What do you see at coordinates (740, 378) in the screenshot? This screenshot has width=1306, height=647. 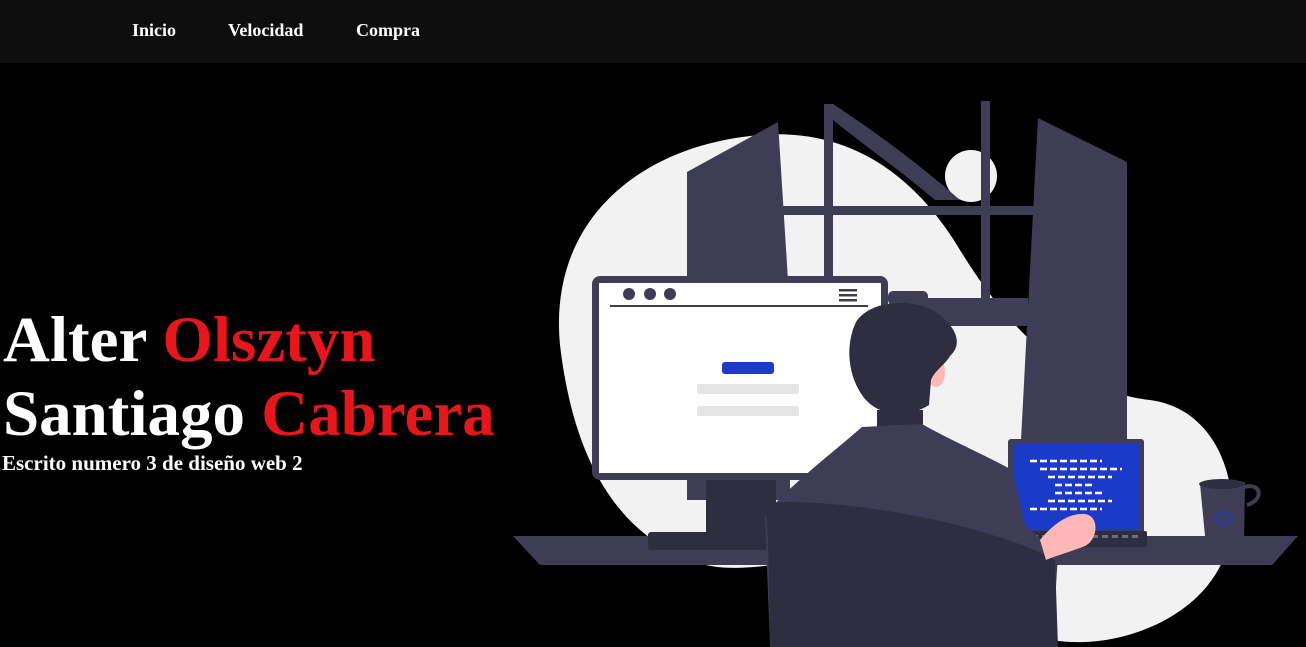 I see `monitor-screen` at bounding box center [740, 378].